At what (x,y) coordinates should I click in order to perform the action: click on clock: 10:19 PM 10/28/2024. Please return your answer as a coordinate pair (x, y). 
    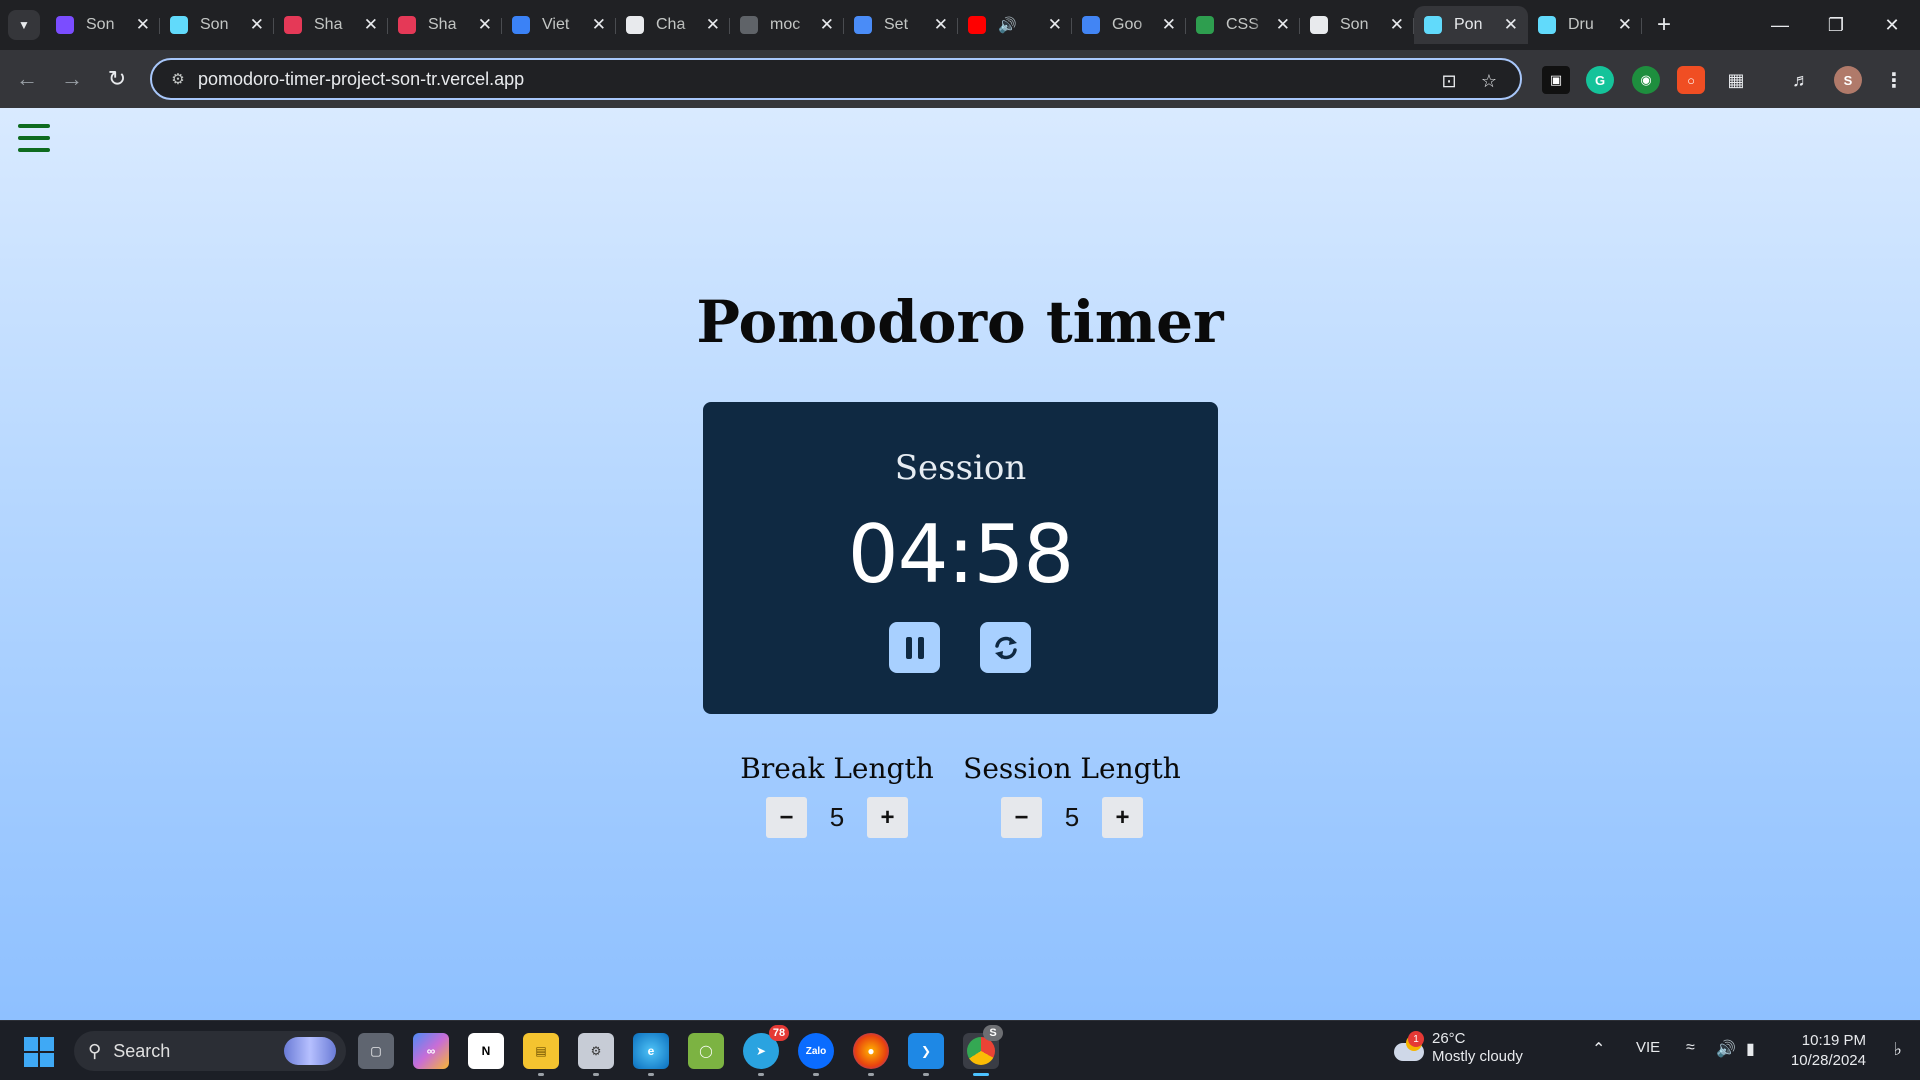
    Looking at the image, I should click on (1828, 1051).